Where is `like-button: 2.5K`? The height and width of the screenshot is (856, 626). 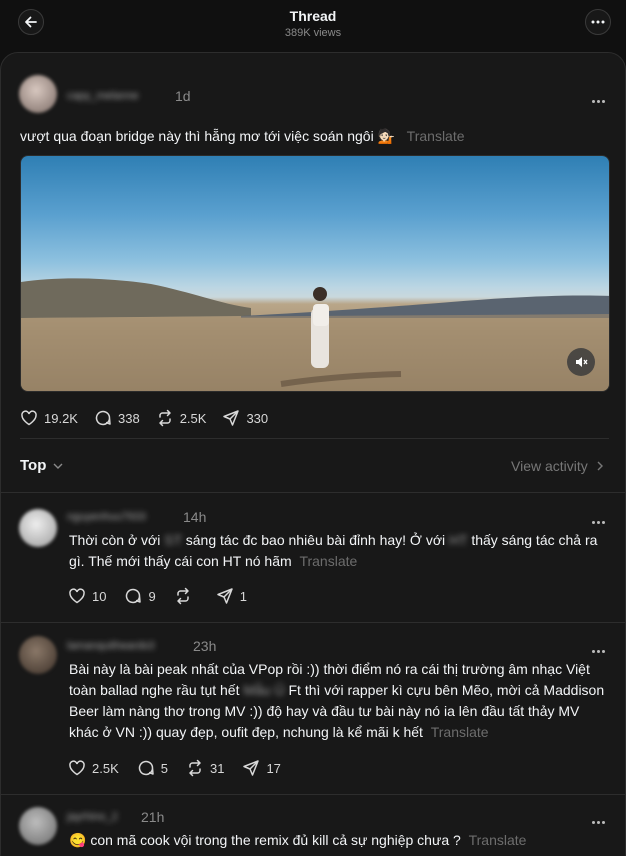 like-button: 2.5K is located at coordinates (93, 768).